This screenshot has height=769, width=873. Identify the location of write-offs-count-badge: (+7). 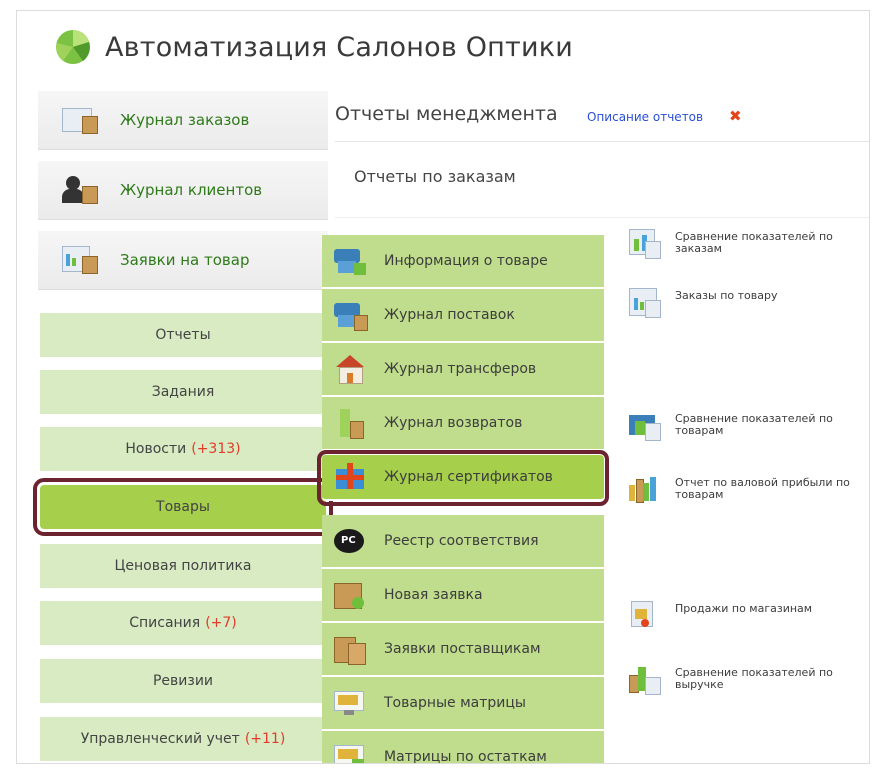
(221, 623).